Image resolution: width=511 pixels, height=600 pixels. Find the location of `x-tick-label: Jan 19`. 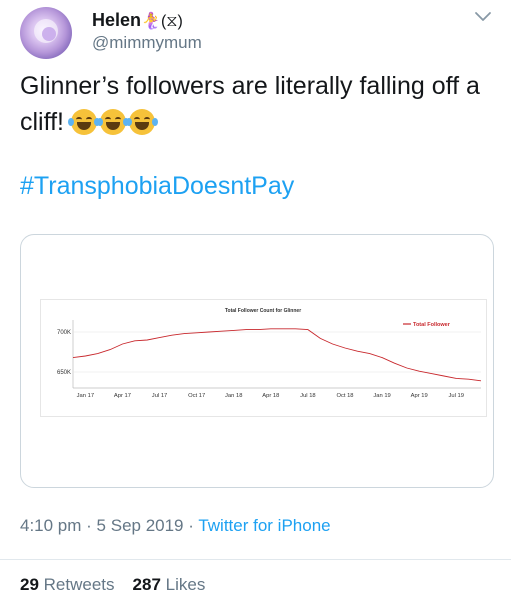

x-tick-label: Jan 19 is located at coordinates (381, 396).